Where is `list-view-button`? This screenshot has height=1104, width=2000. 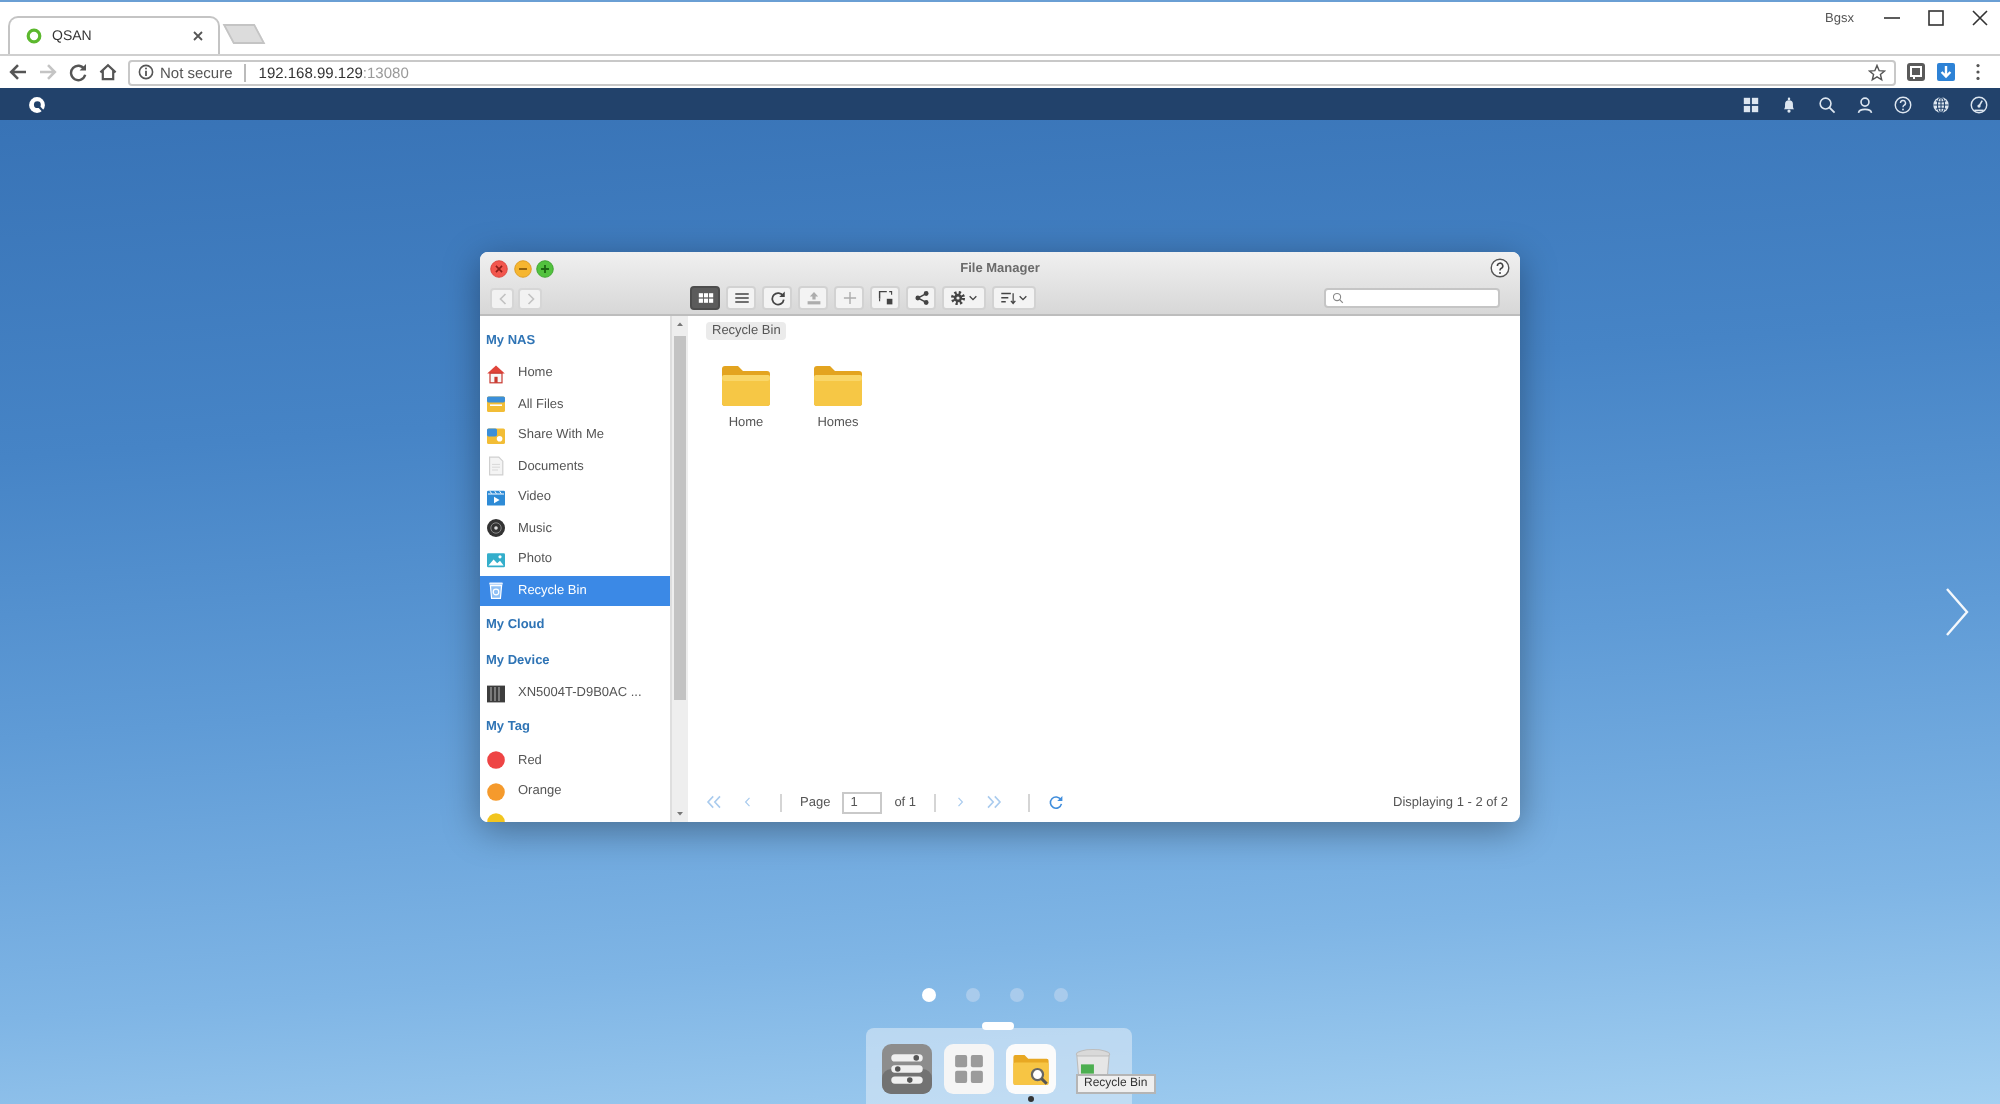
list-view-button is located at coordinates (741, 298).